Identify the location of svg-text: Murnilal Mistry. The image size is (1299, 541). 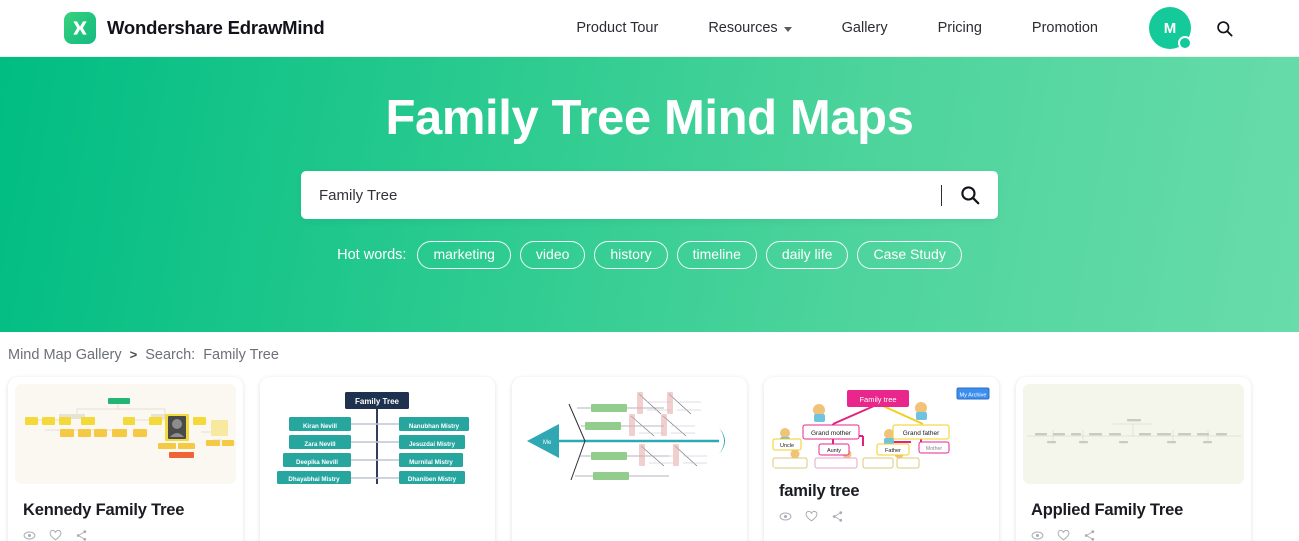
(431, 462).